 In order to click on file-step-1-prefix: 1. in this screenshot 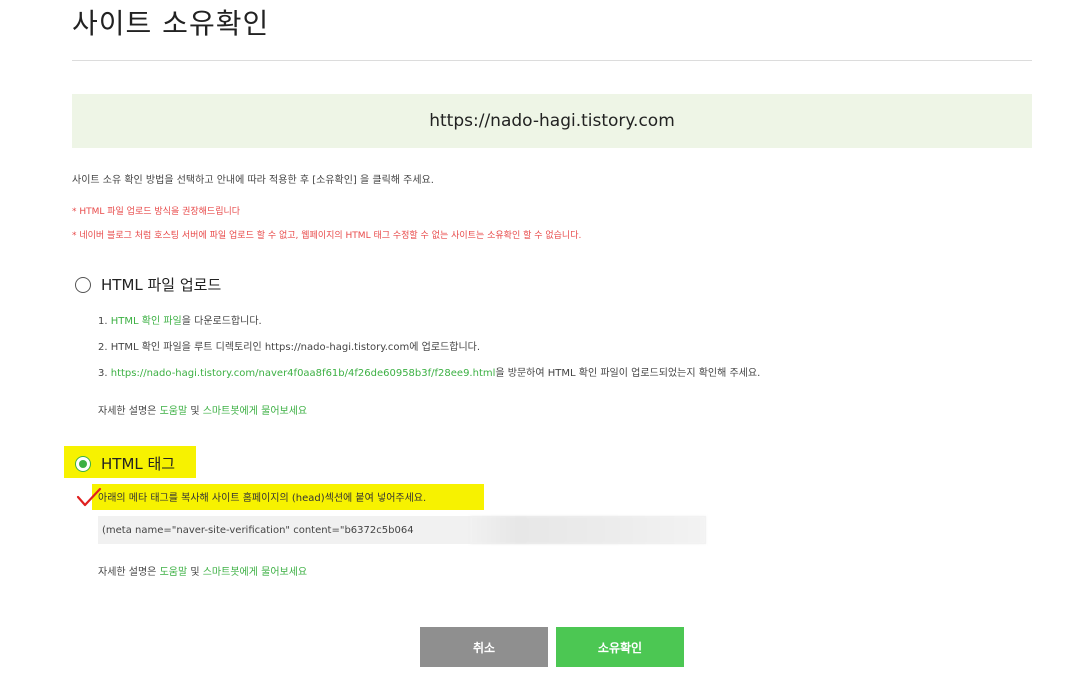, I will do `click(104, 321)`.